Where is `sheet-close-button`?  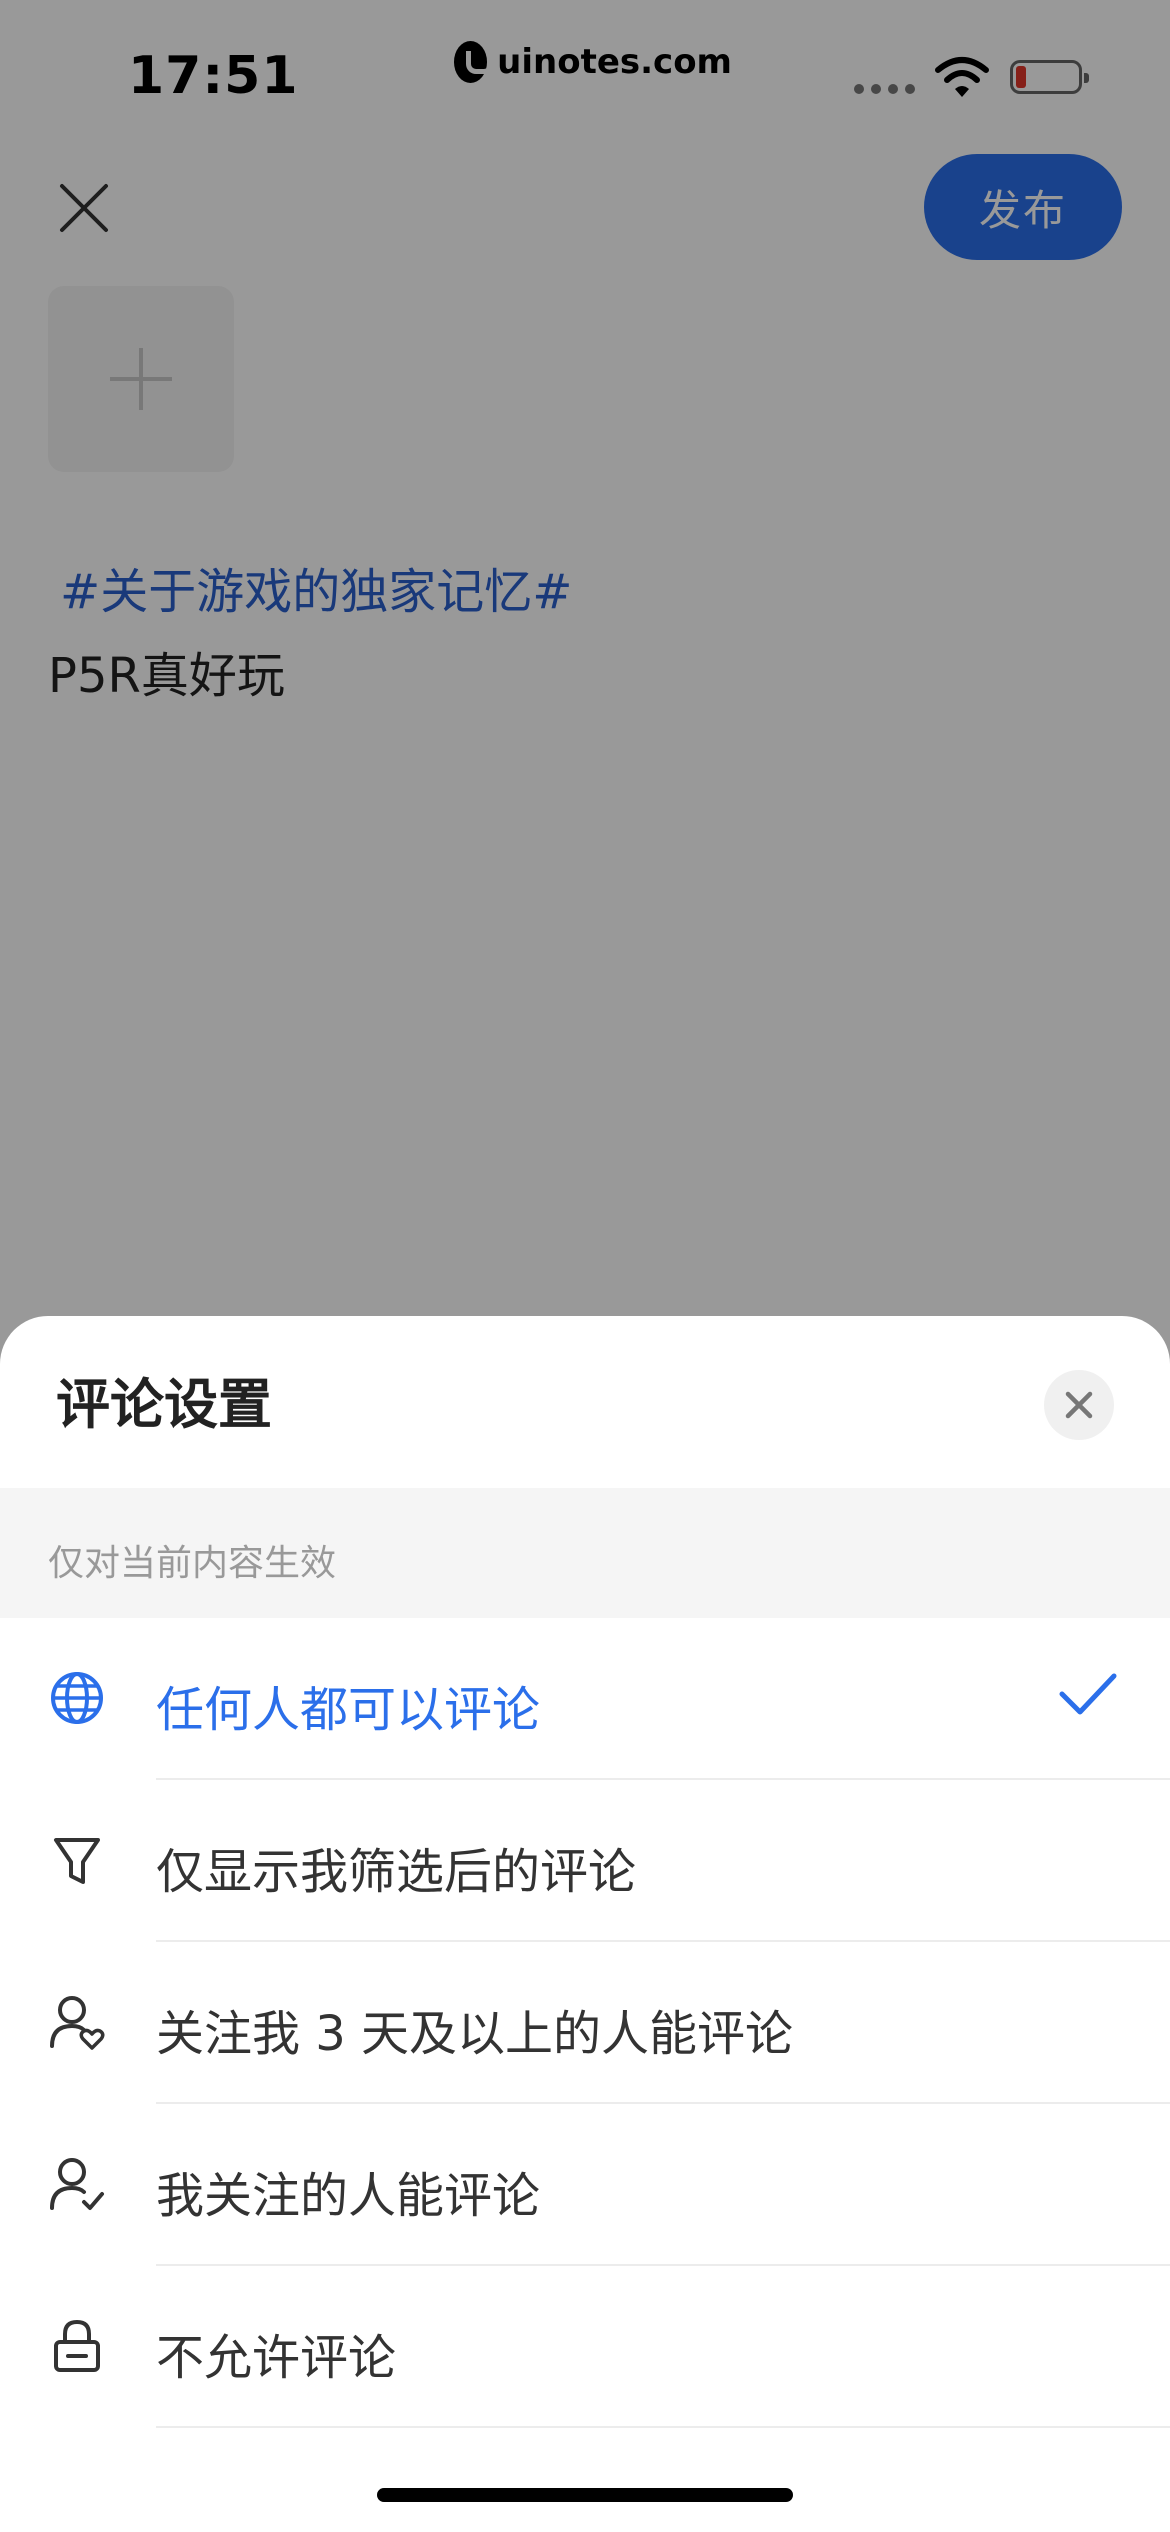 sheet-close-button is located at coordinates (1079, 1405).